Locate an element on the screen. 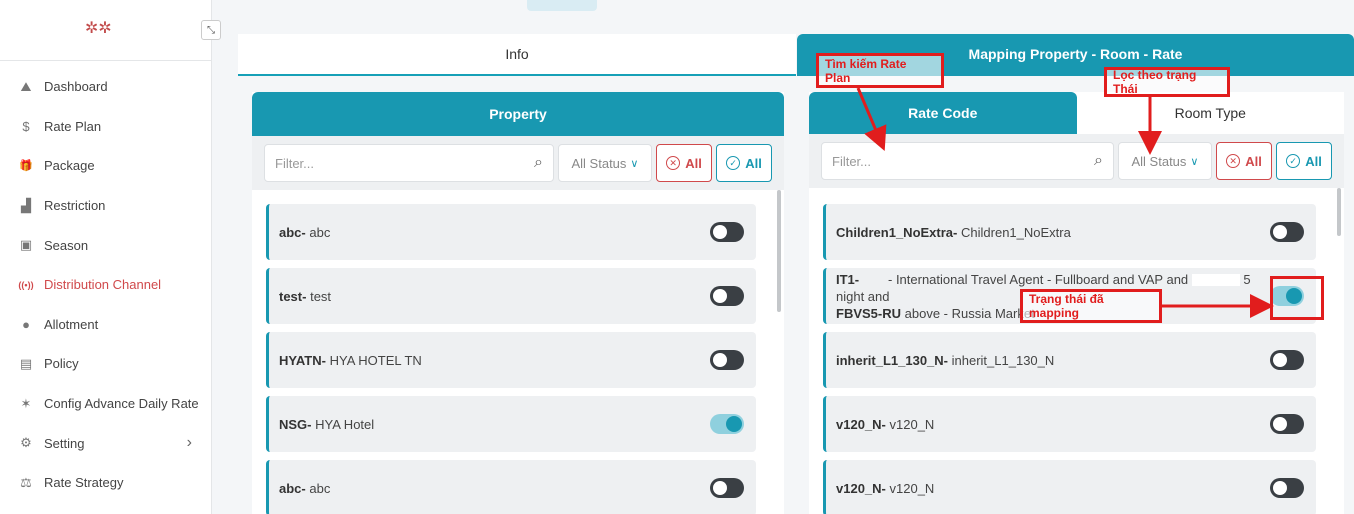 This screenshot has width=1354, height=514. item-name: above - Russia Market is located at coordinates (969, 313).